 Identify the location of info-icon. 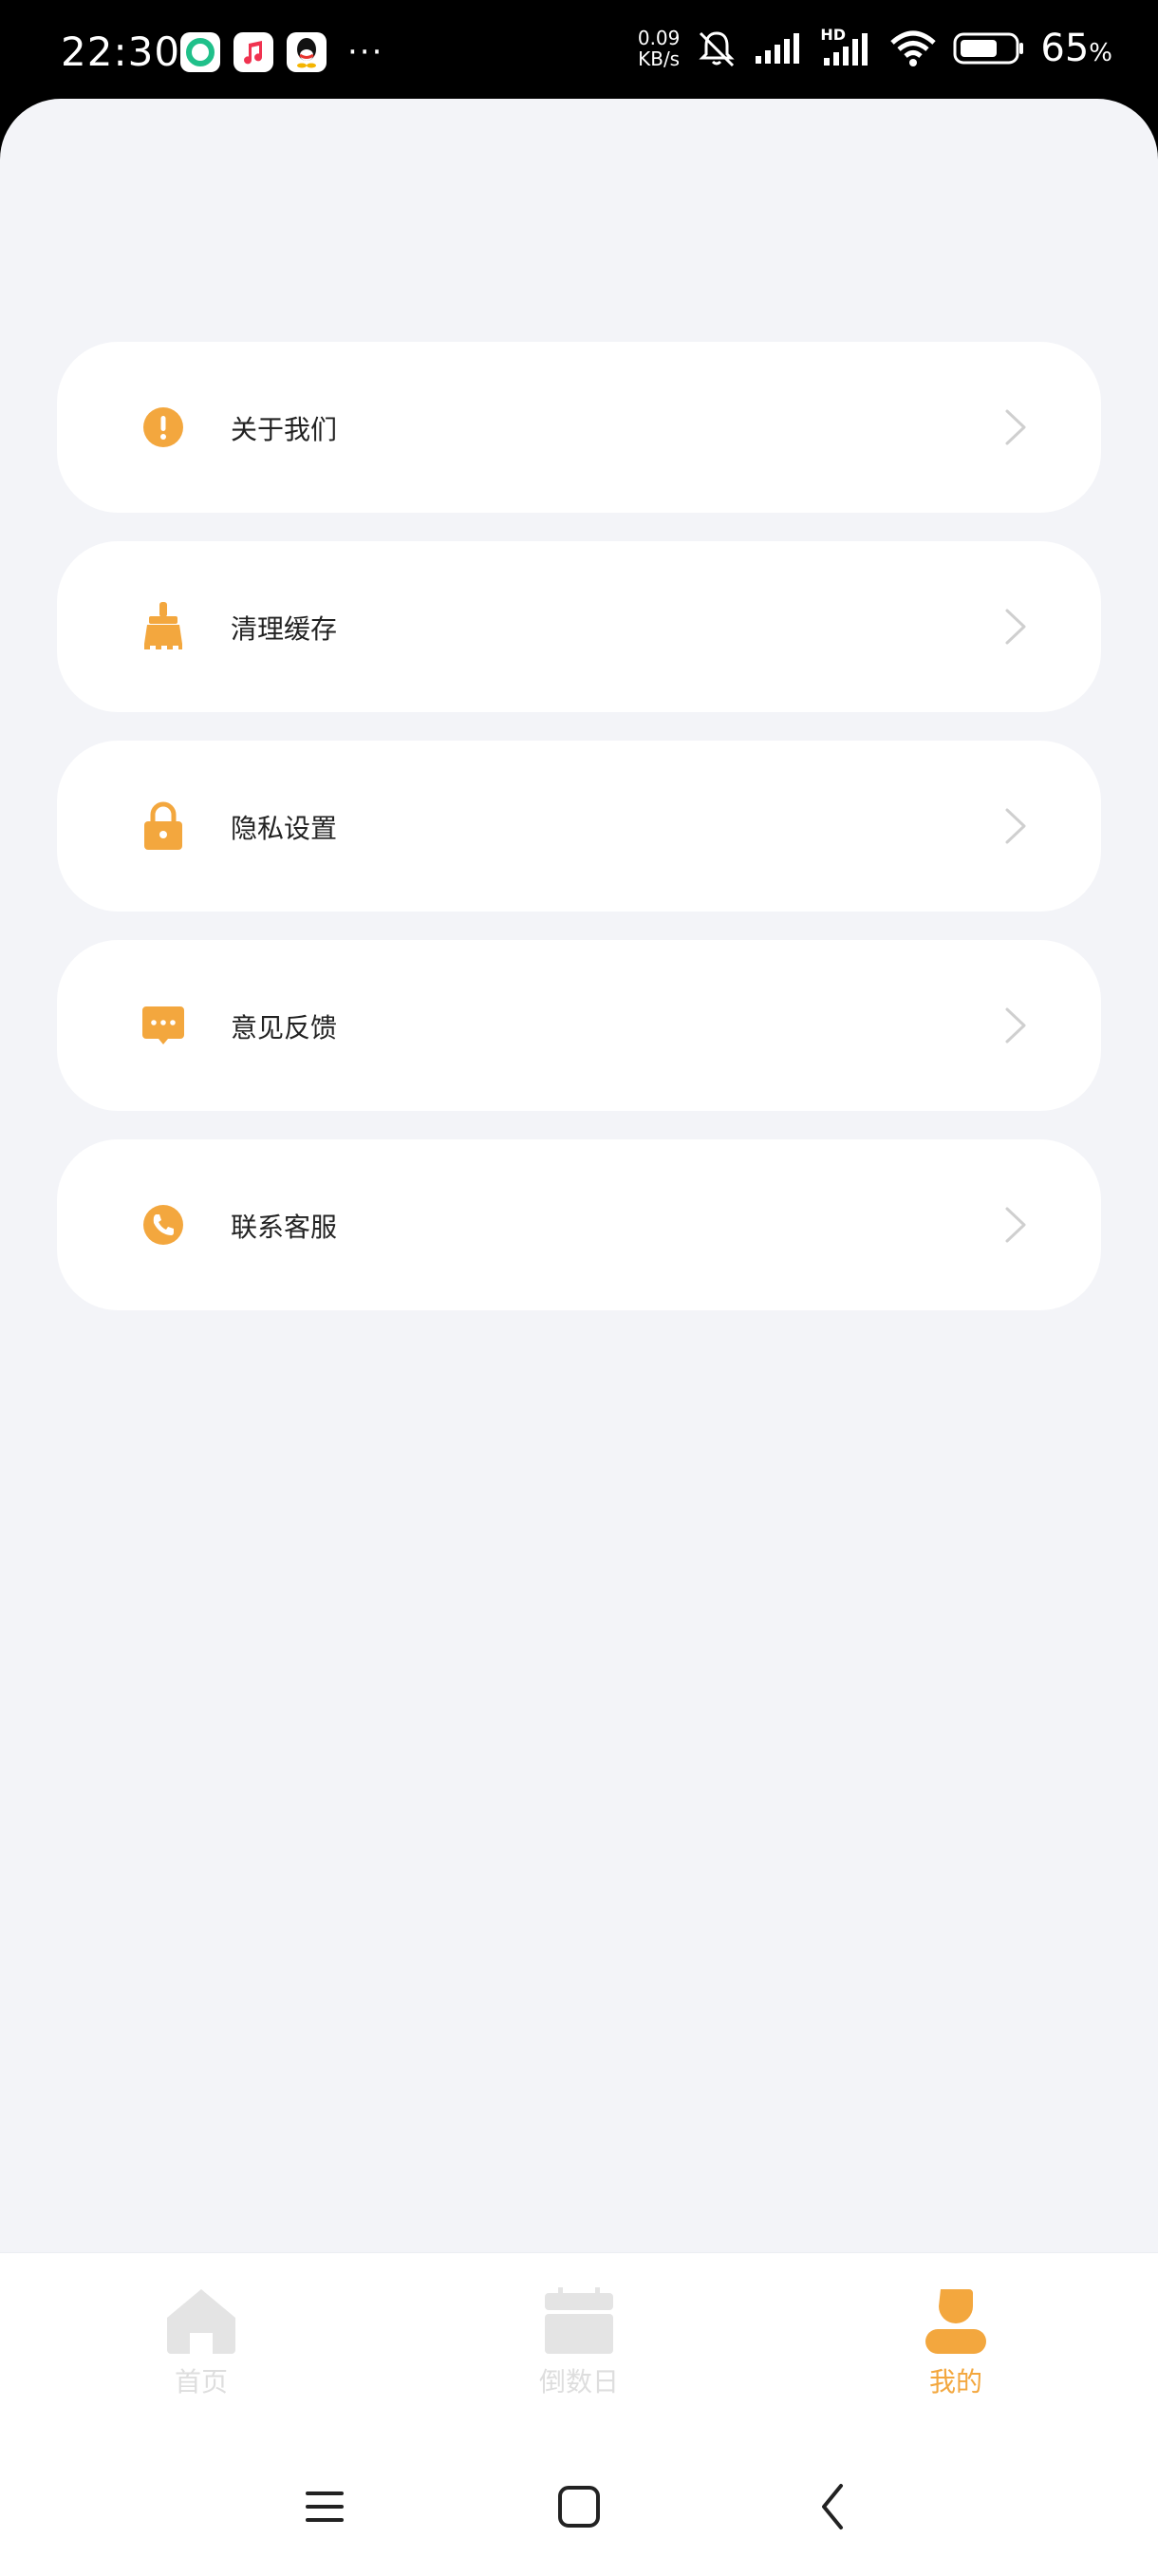
(163, 427).